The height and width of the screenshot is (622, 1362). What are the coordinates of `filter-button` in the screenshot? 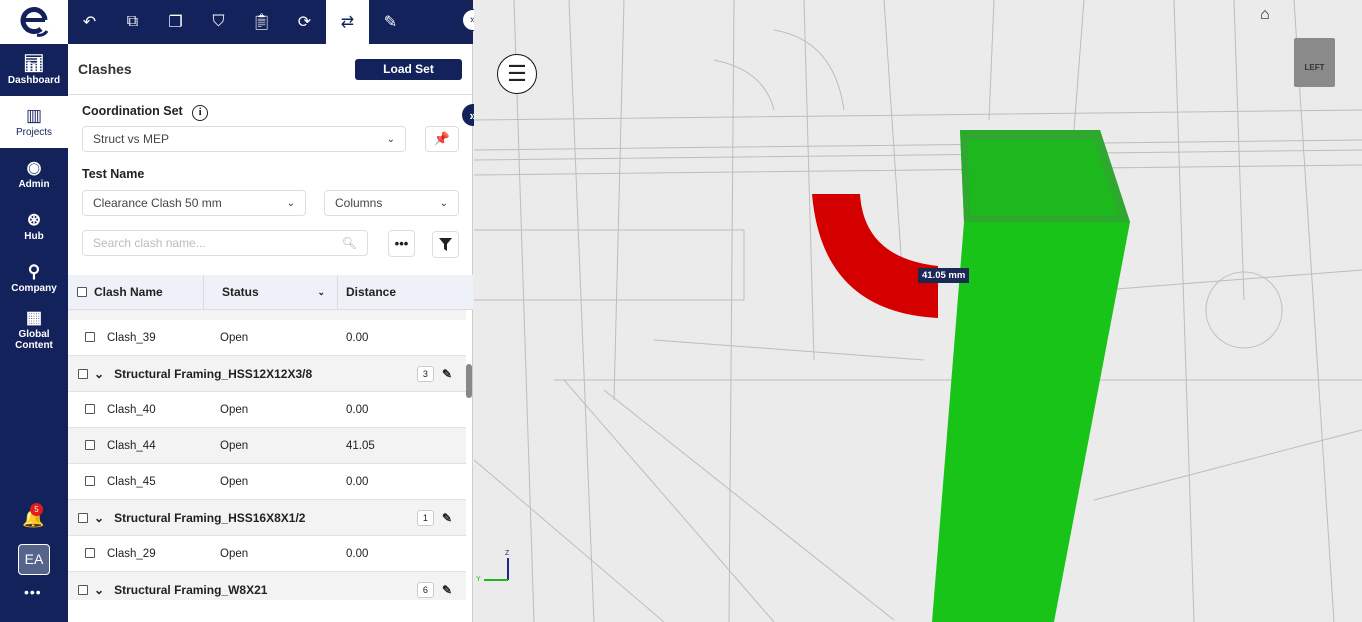 It's located at (445, 244).